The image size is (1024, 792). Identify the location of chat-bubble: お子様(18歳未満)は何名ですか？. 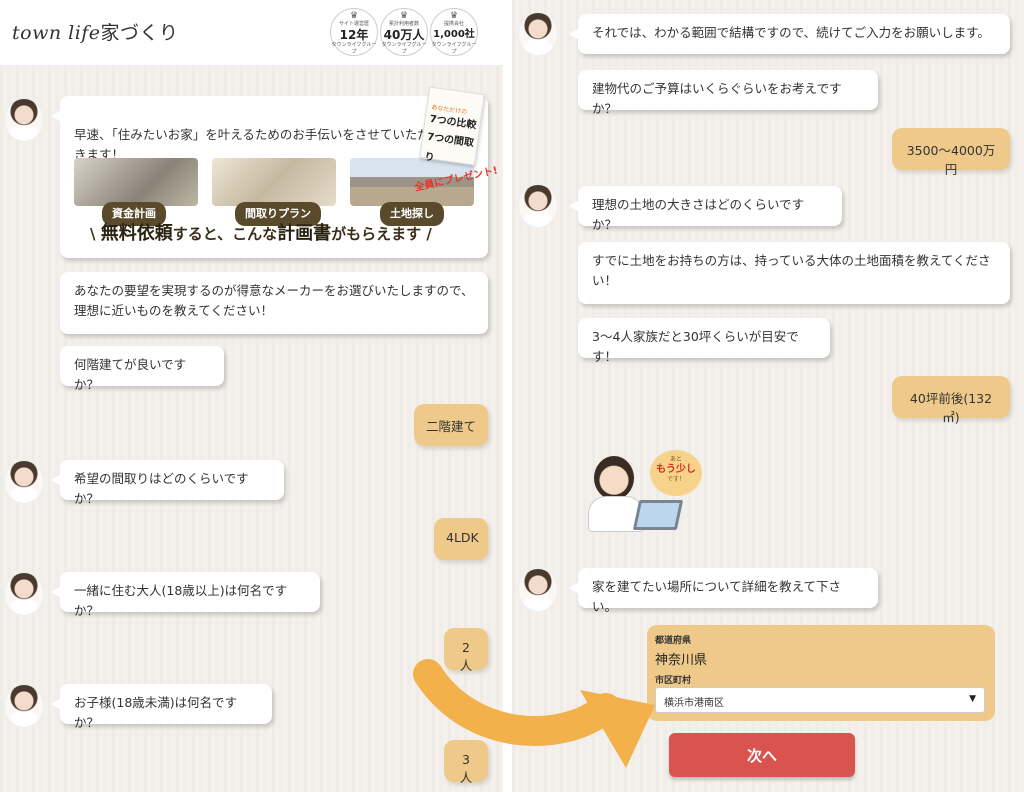
(161, 707).